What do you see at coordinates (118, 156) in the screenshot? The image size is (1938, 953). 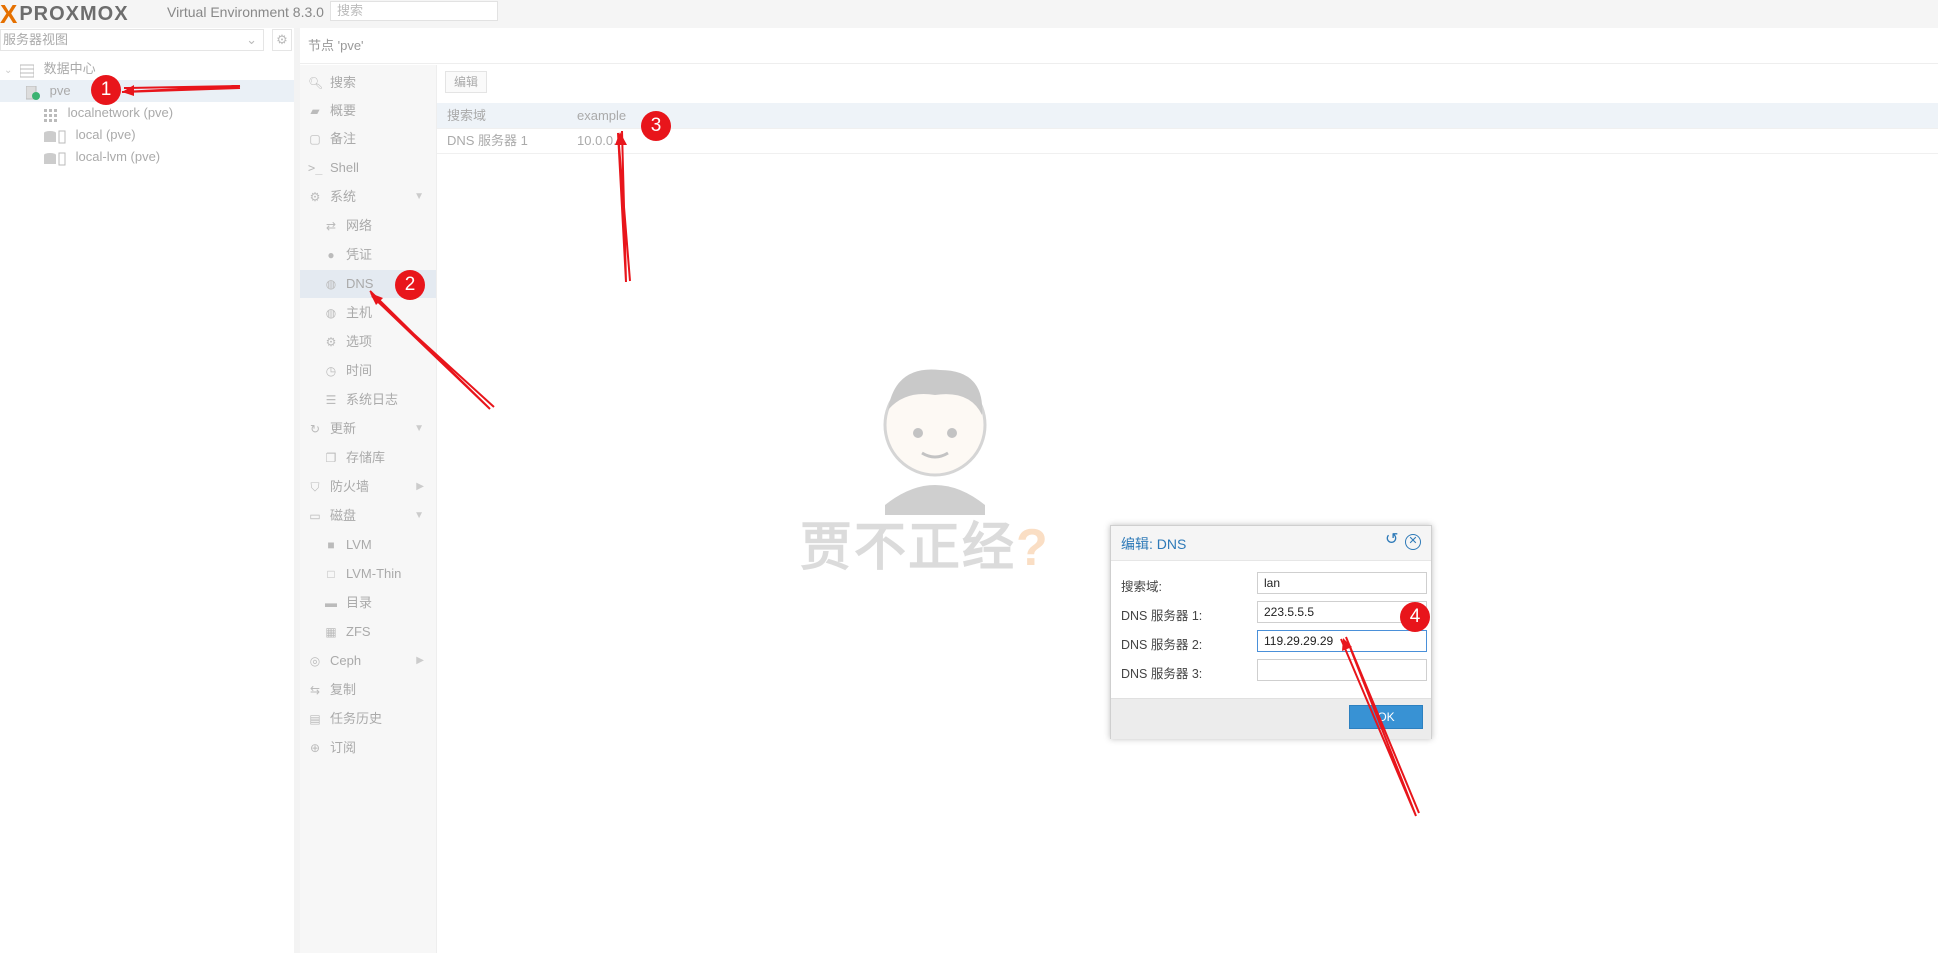 I see `tree-item-label: local-lvm (pve)` at bounding box center [118, 156].